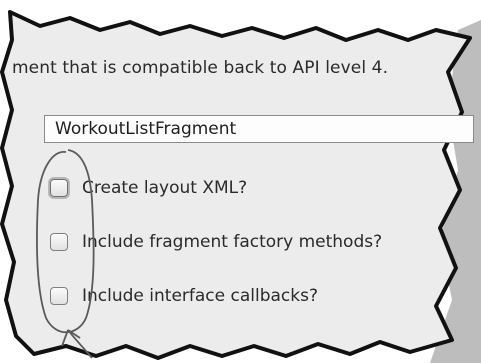 This screenshot has width=481, height=363. What do you see at coordinates (59, 296) in the screenshot?
I see `include-interface-callbacks-checkbox` at bounding box center [59, 296].